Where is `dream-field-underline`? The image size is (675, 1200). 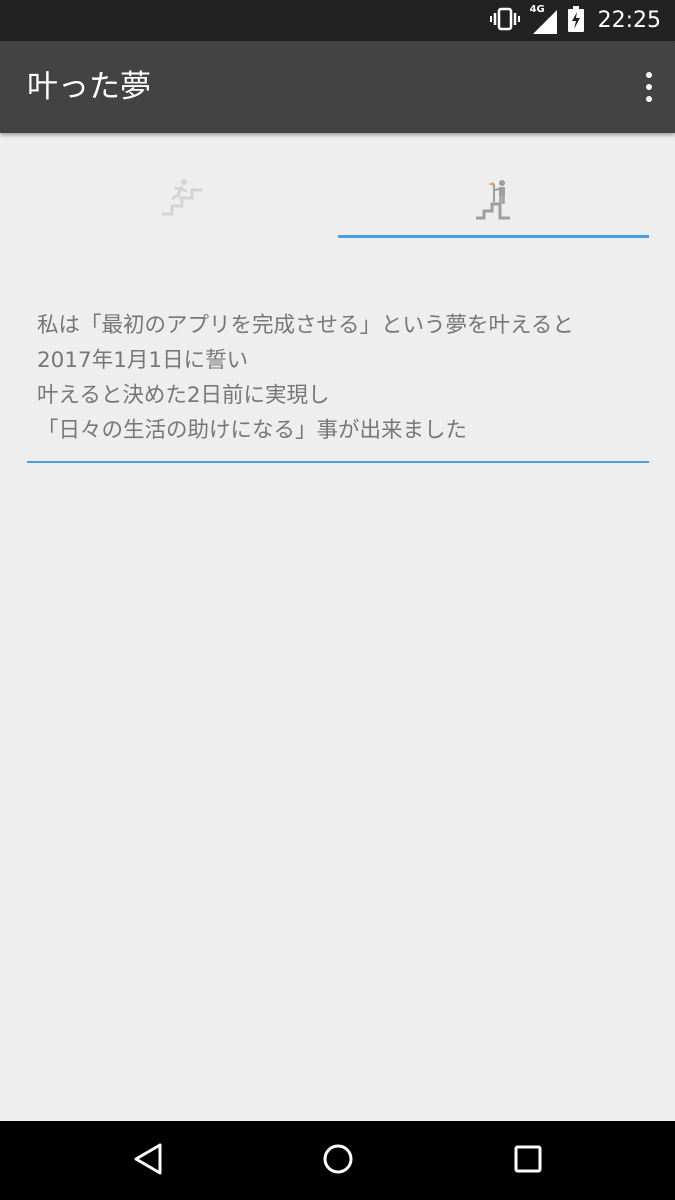
dream-field-underline is located at coordinates (338, 462).